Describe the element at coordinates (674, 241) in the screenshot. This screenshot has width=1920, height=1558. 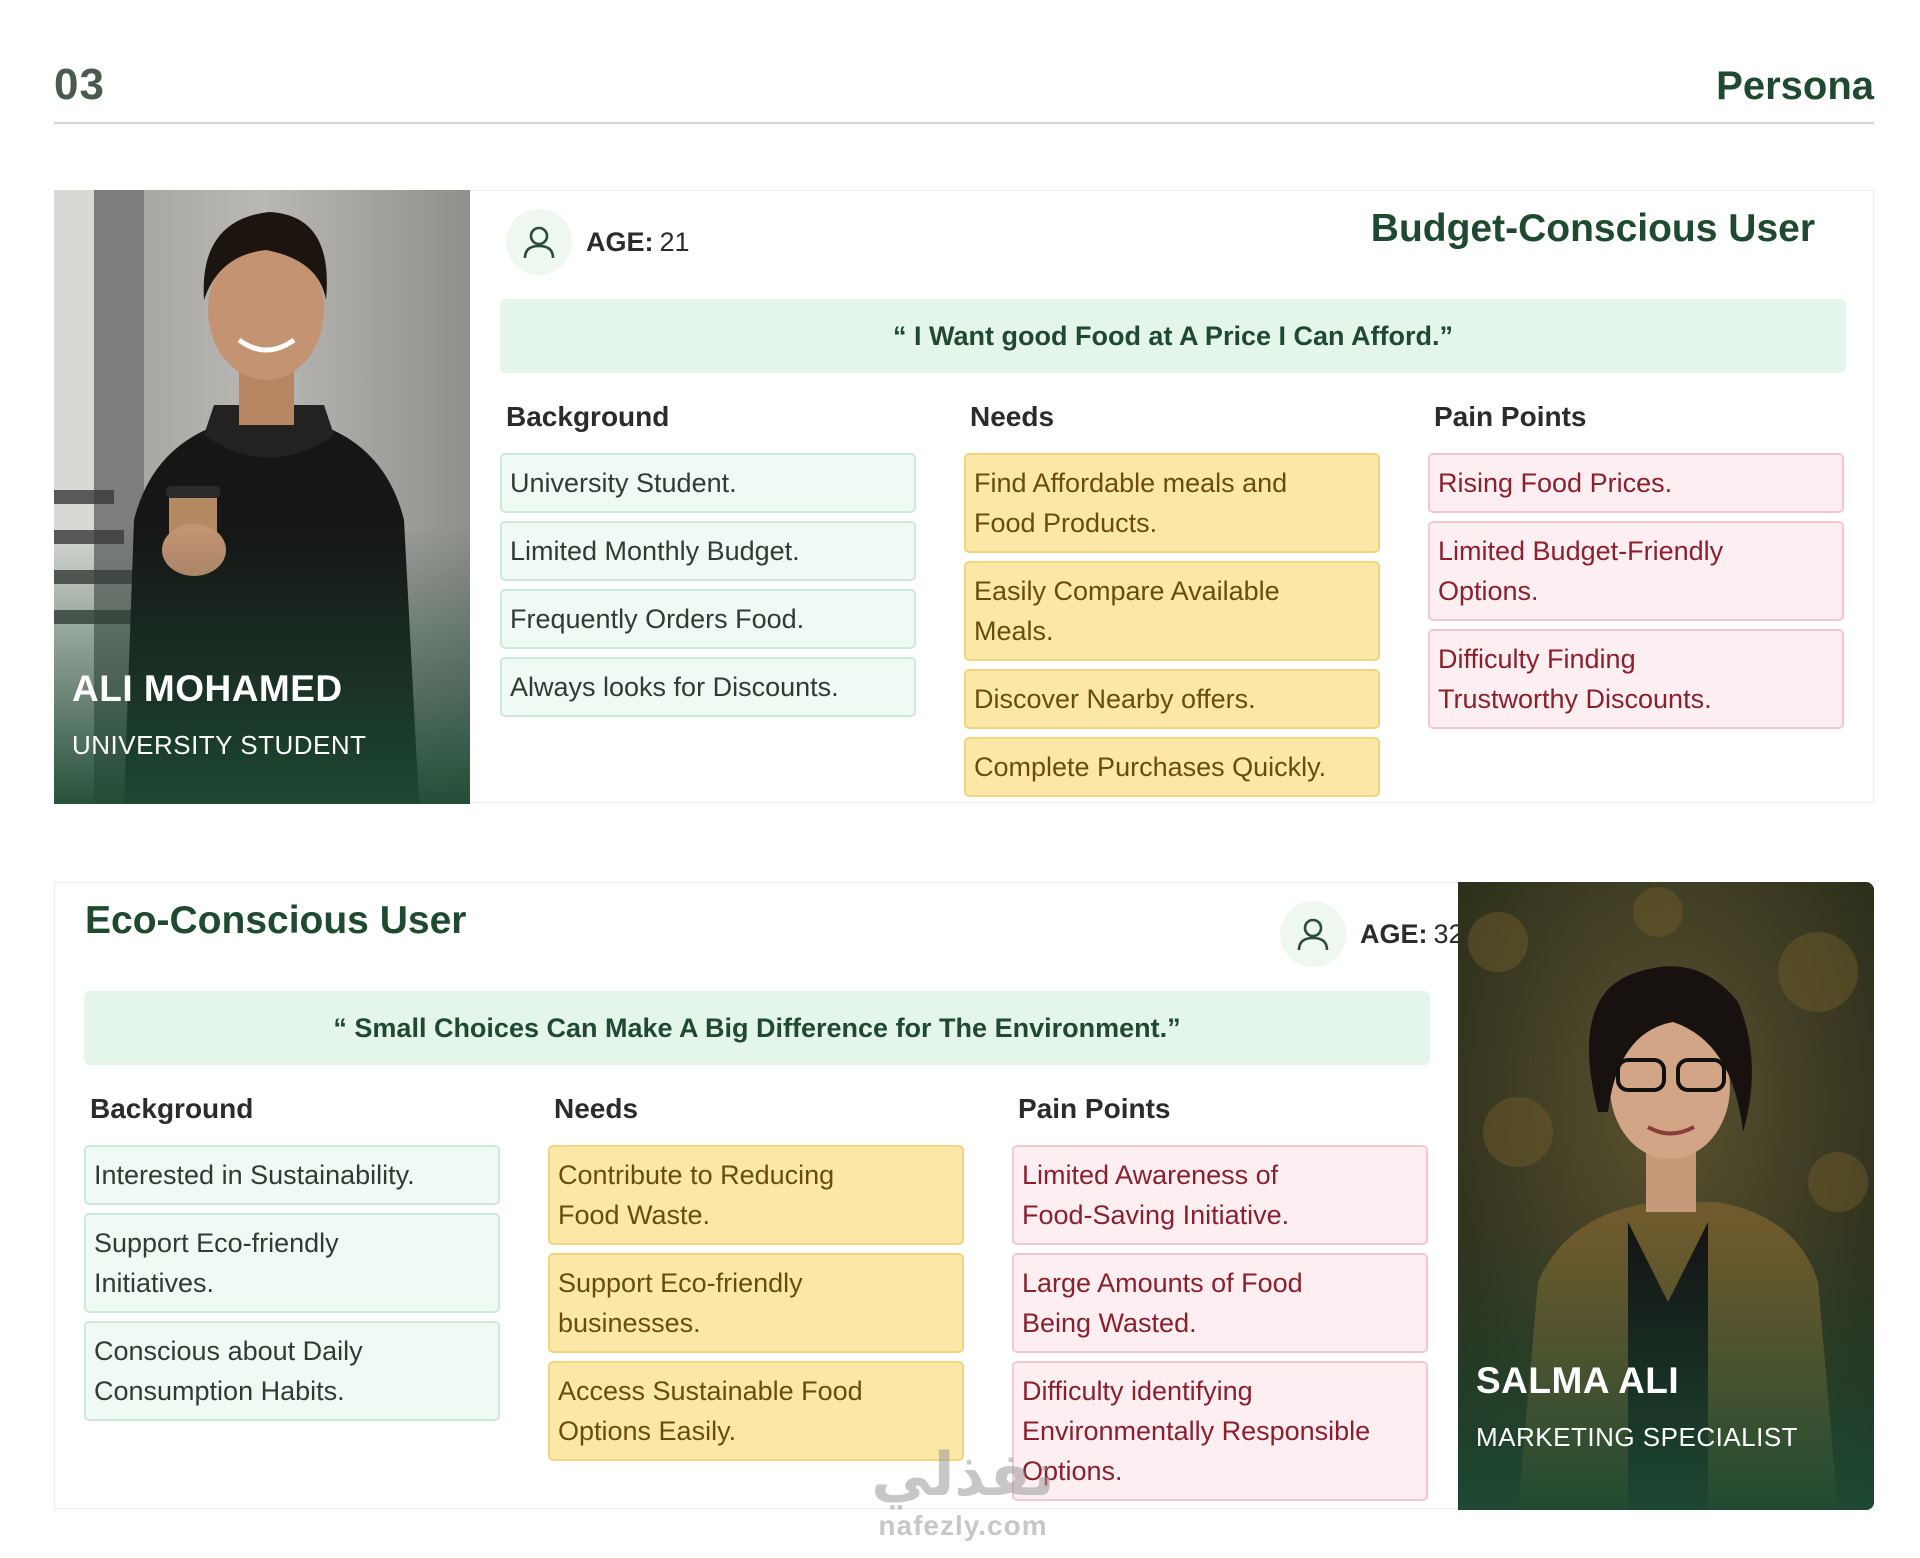
I see `age-value: 21` at that location.